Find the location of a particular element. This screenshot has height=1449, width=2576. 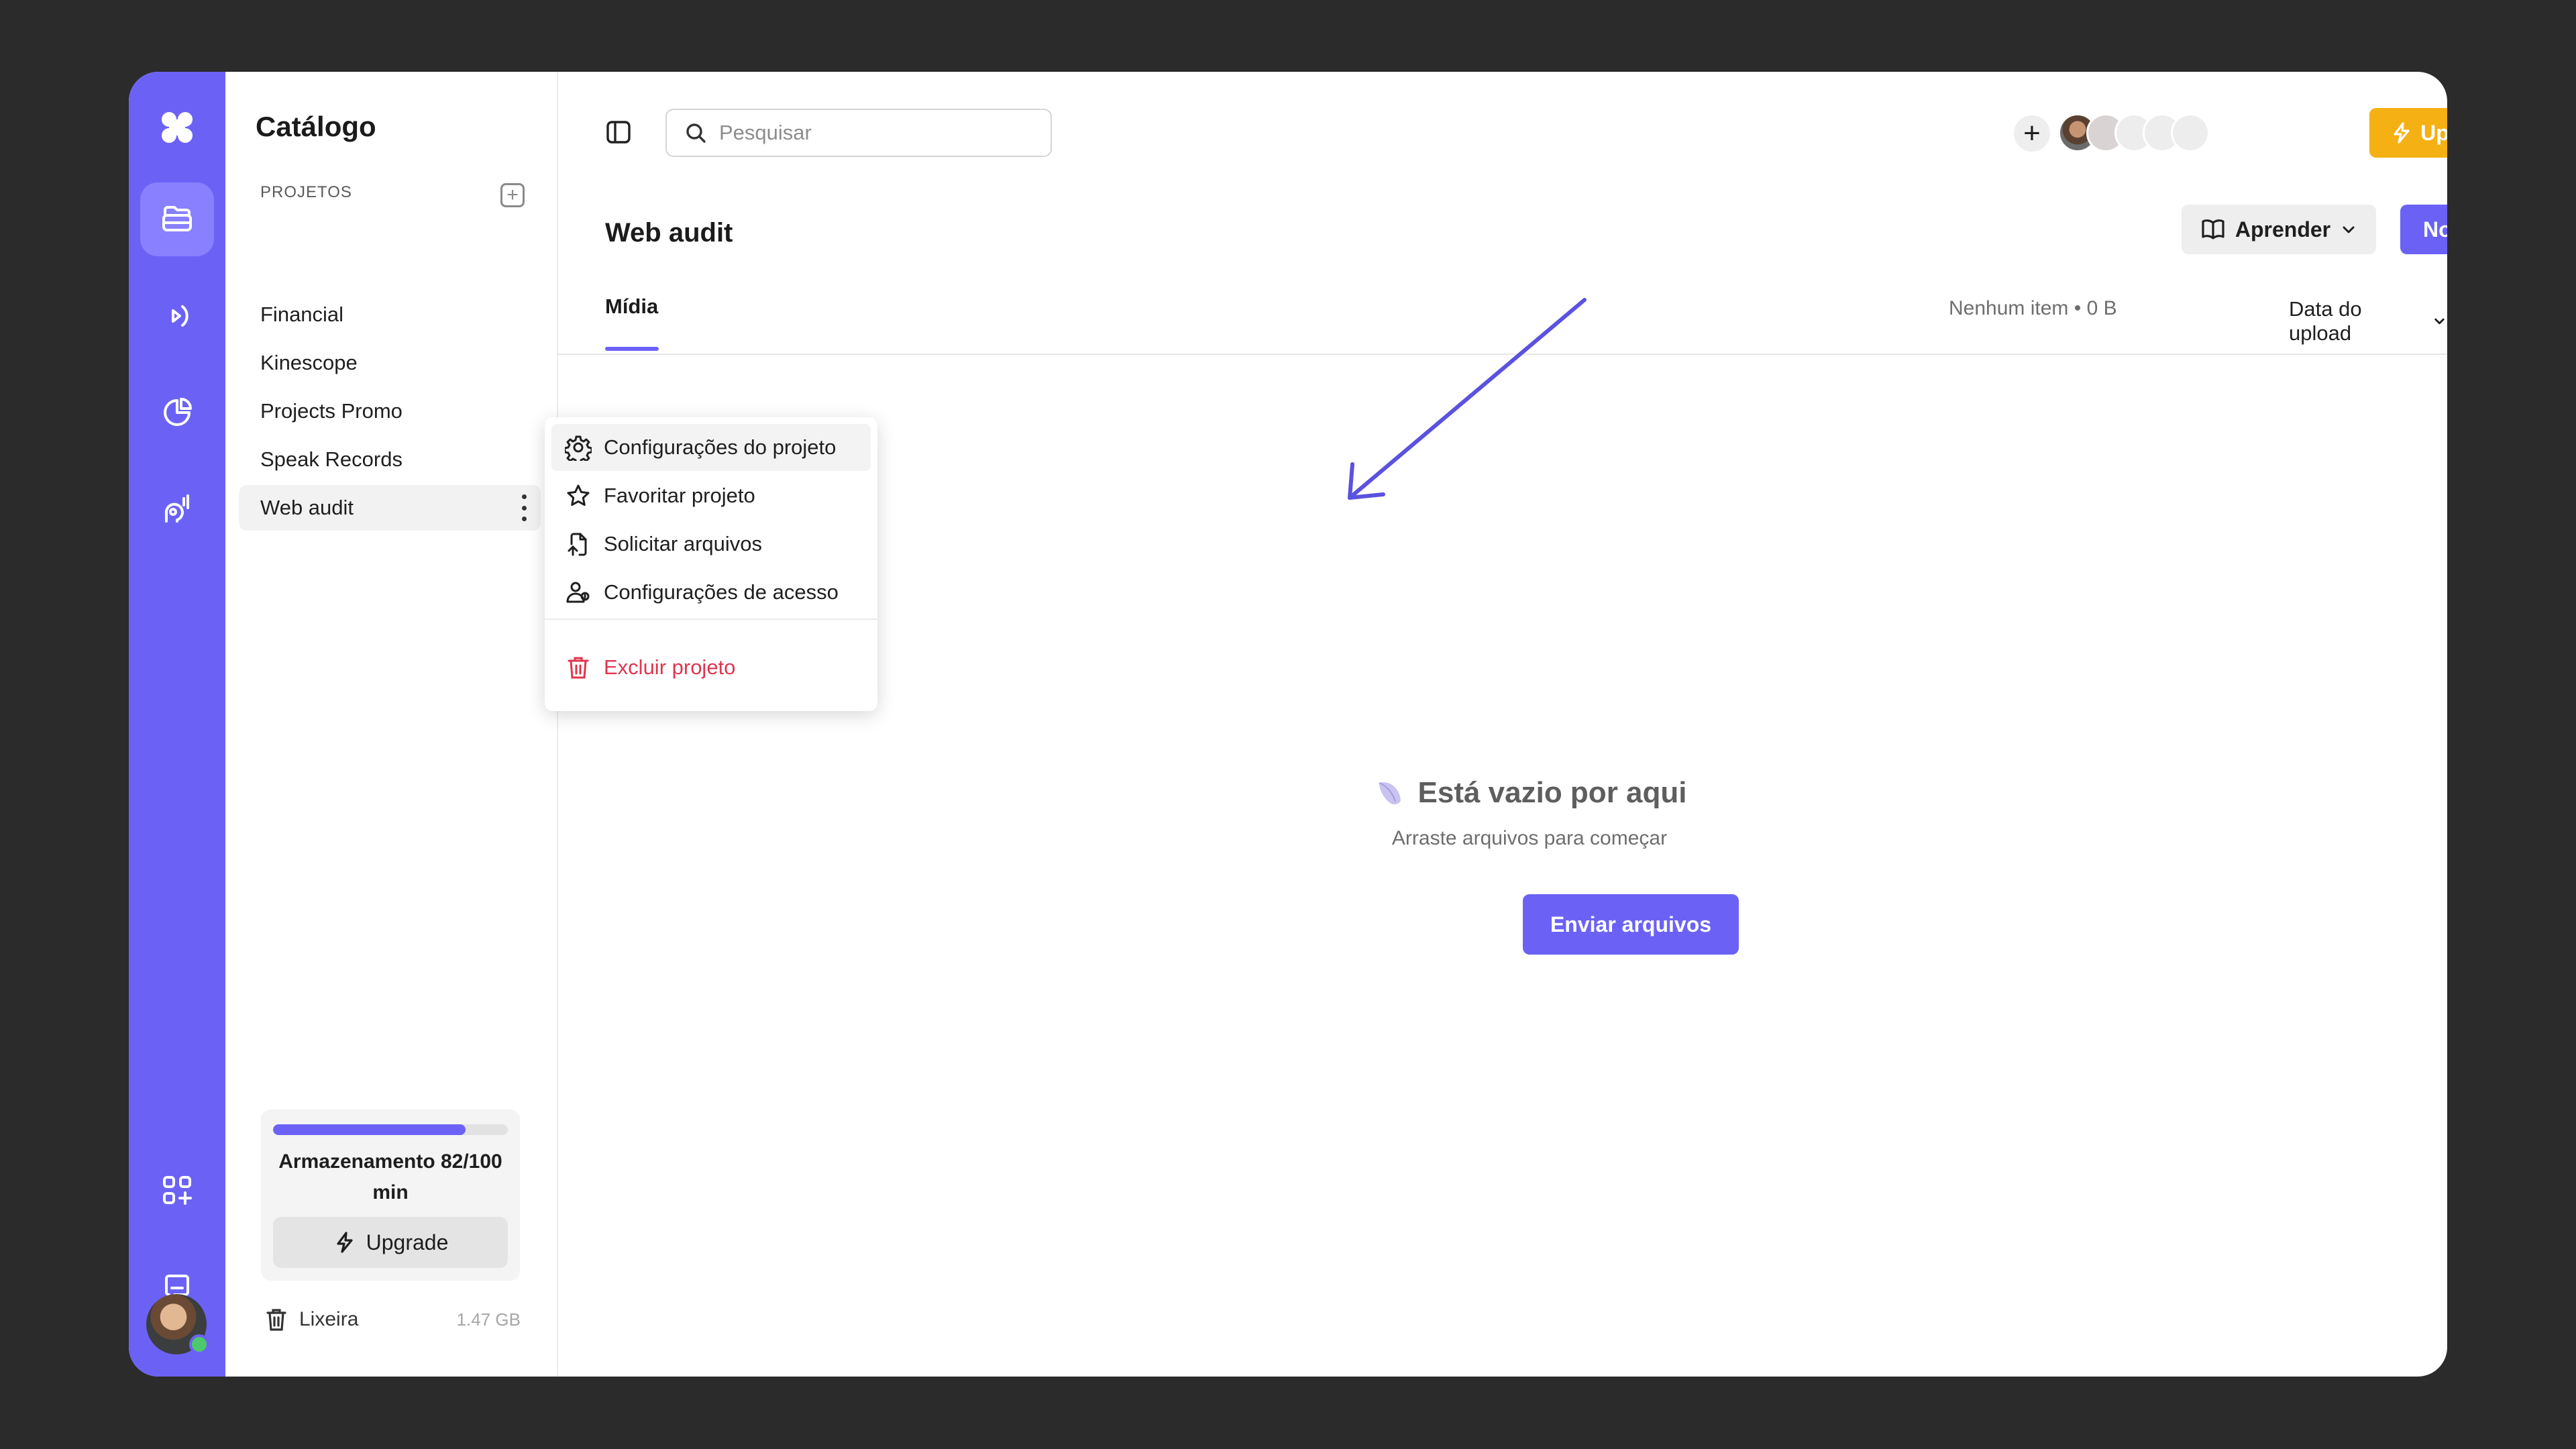

items-count: Nenhum item • 0 B is located at coordinates (2033, 308).